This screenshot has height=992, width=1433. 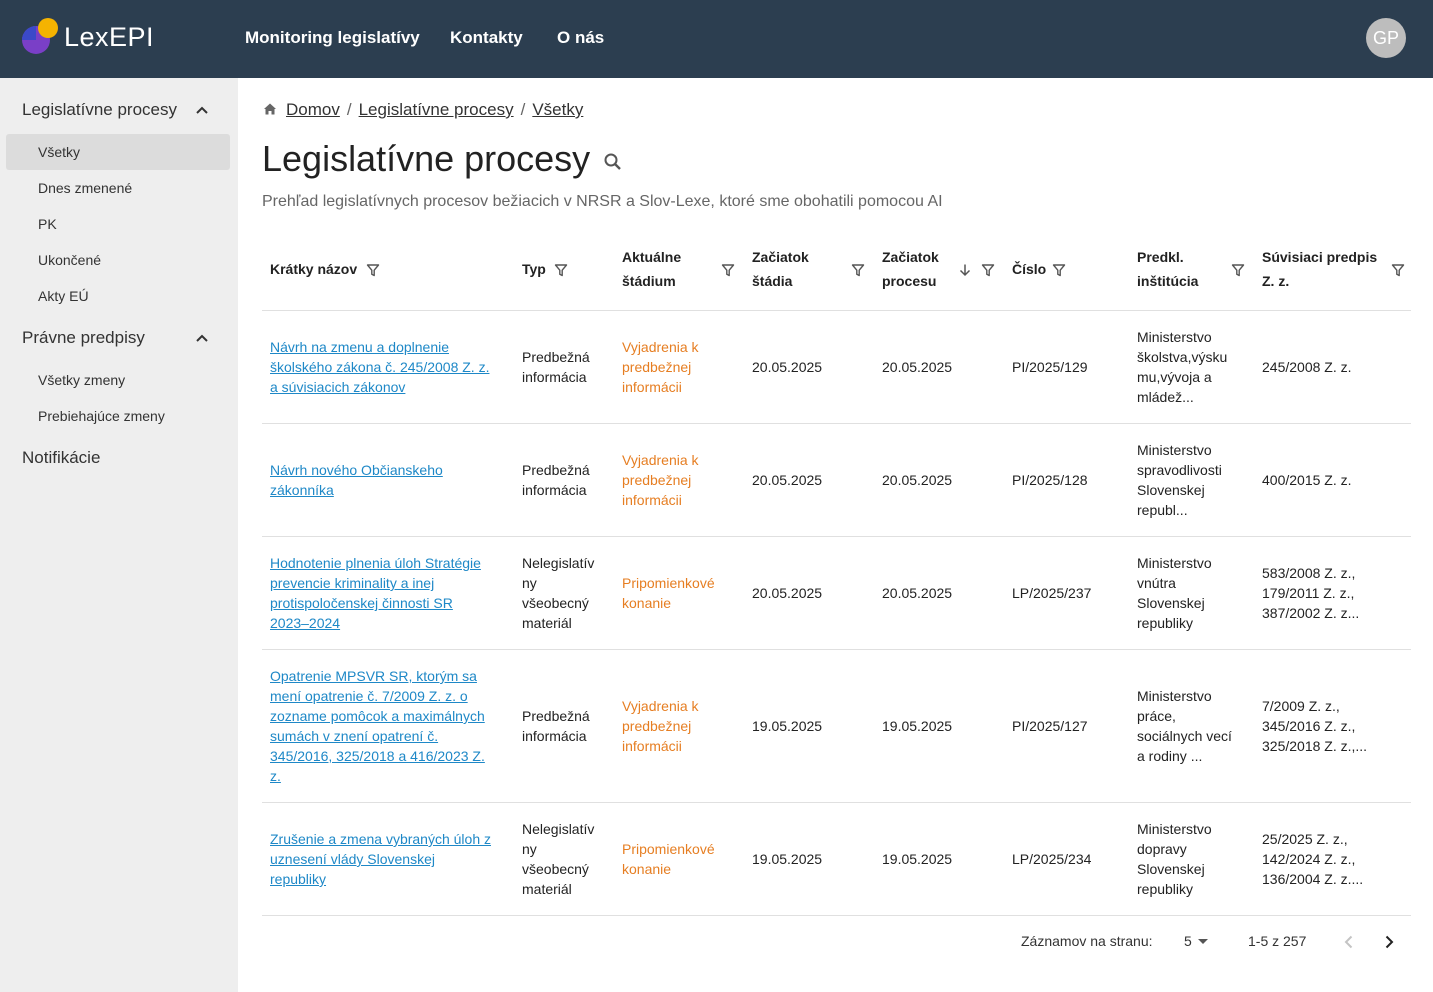 I want to click on cell-line: konanie, so click(x=647, y=869).